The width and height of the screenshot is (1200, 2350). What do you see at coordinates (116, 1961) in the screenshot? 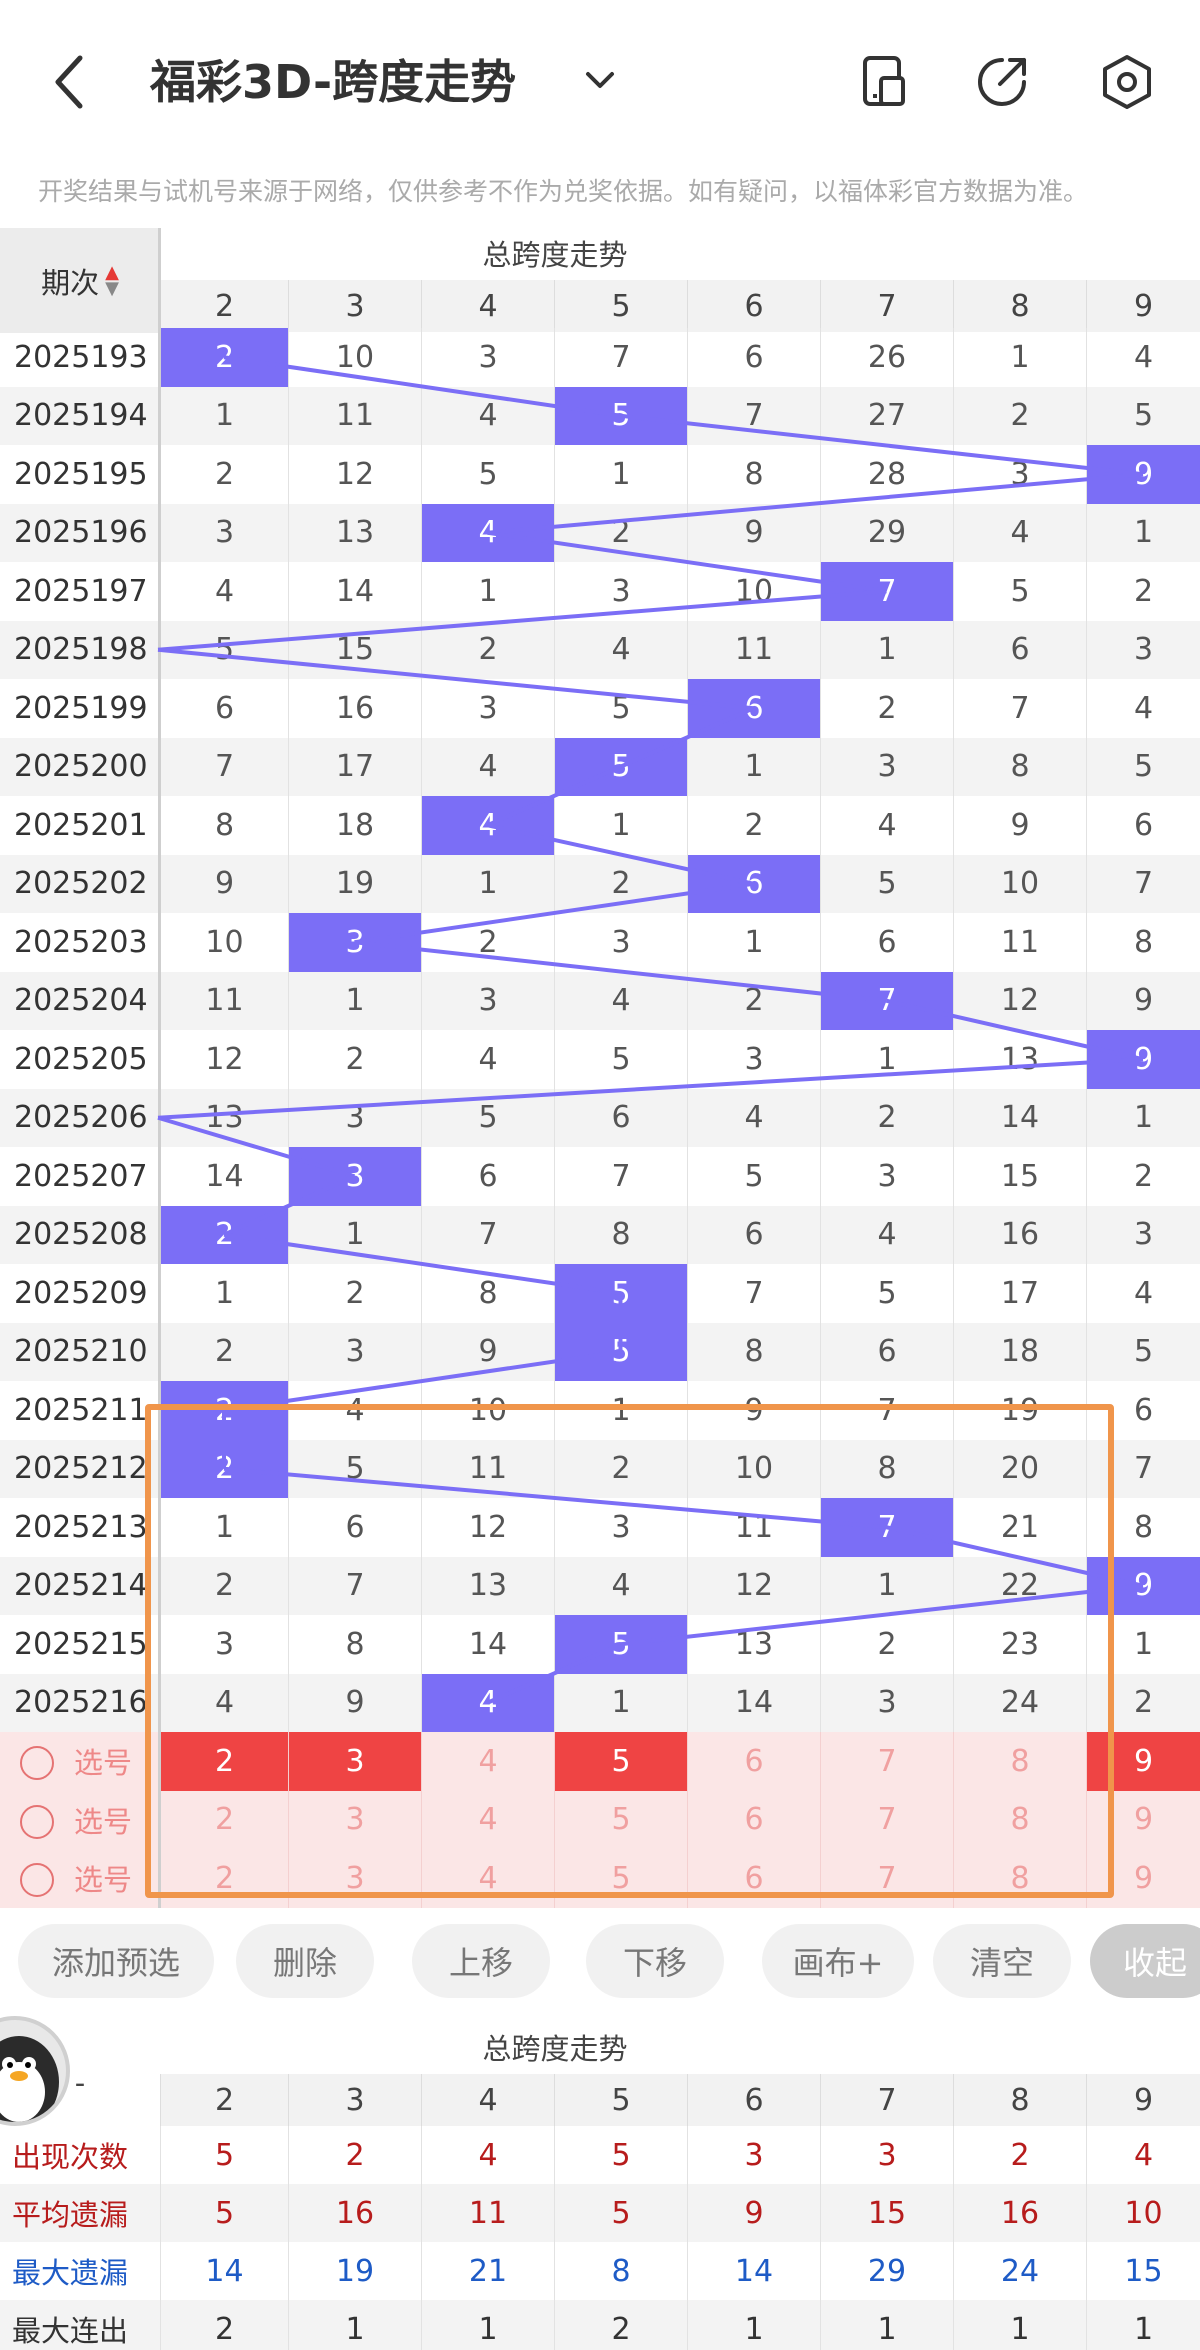
I see `toolbar-button-0: 添加预选` at bounding box center [116, 1961].